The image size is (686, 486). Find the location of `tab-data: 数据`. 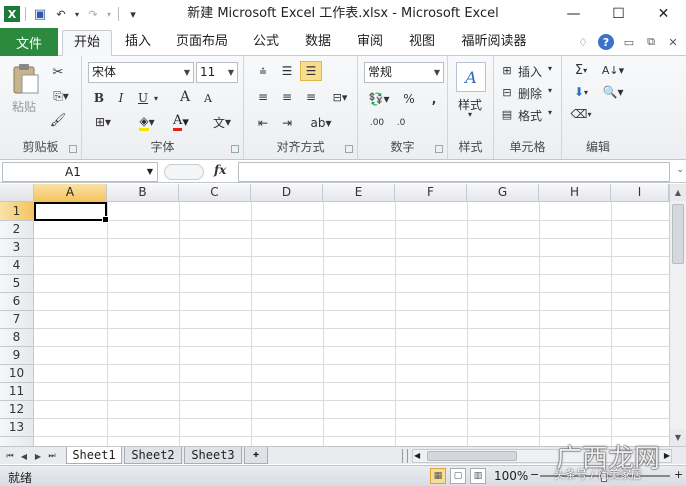

tab-data: 数据 is located at coordinates (318, 43).